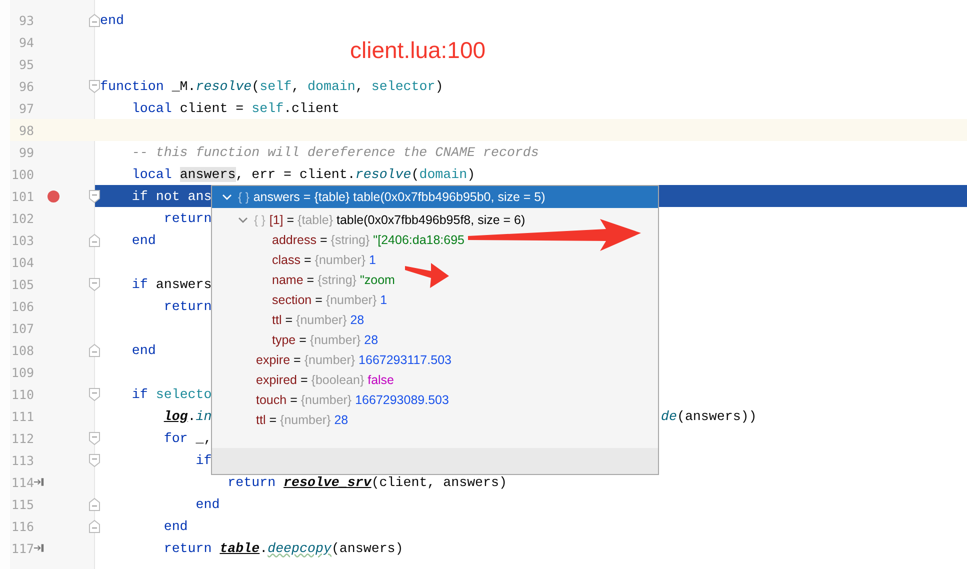 The width and height of the screenshot is (967, 569). Describe the element at coordinates (22, 482) in the screenshot. I see `line-number: 114` at that location.